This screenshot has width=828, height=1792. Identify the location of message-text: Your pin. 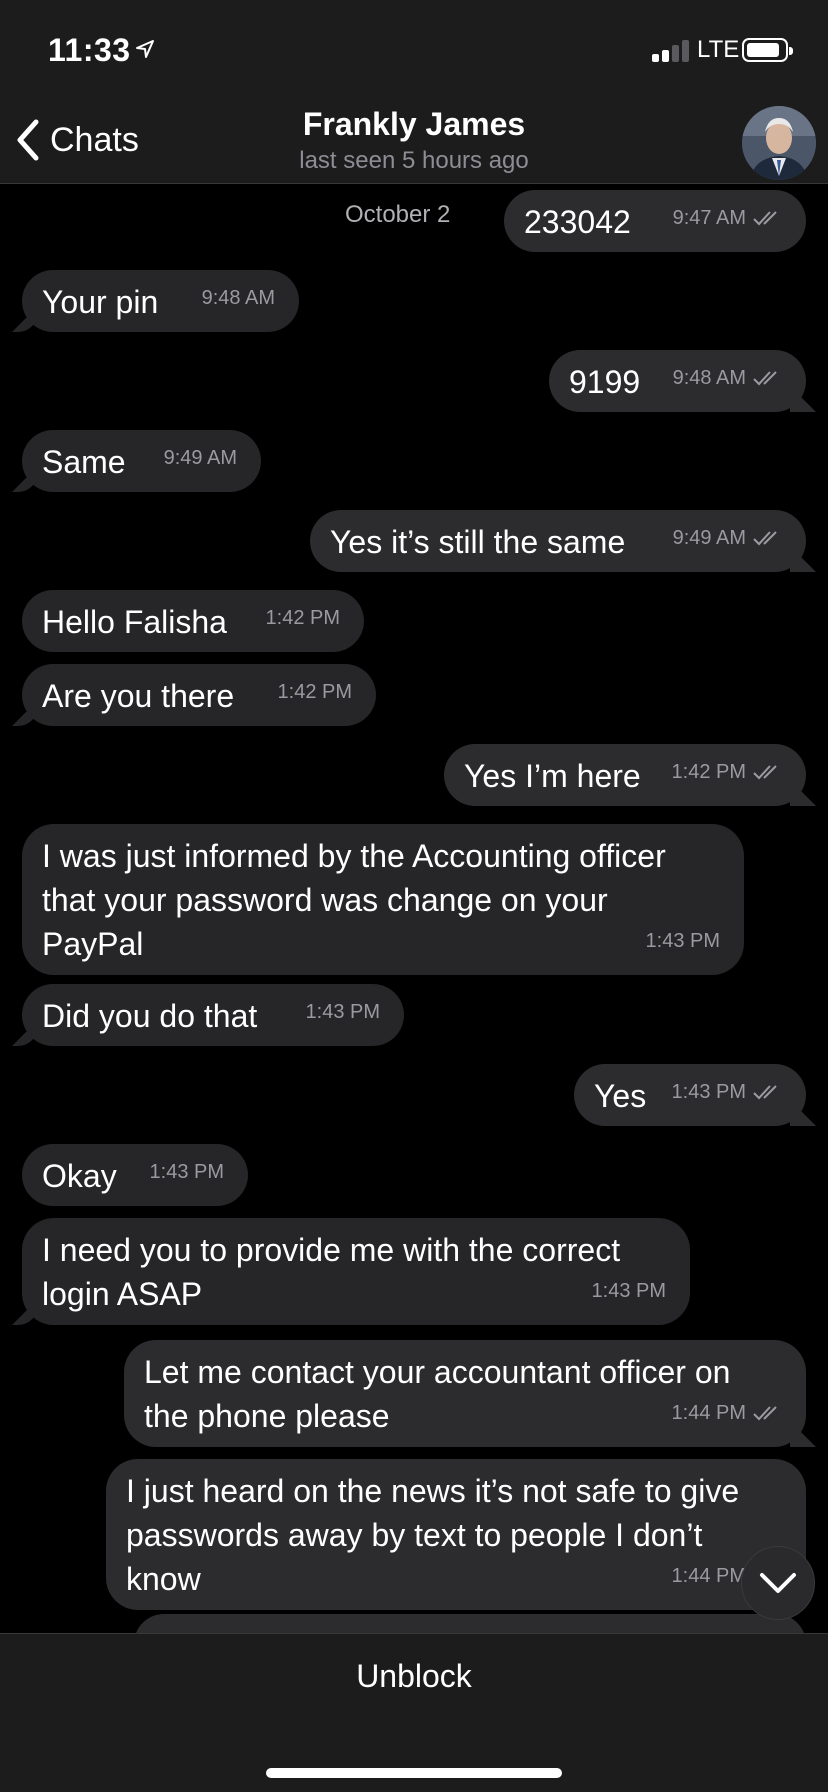
(100, 302).